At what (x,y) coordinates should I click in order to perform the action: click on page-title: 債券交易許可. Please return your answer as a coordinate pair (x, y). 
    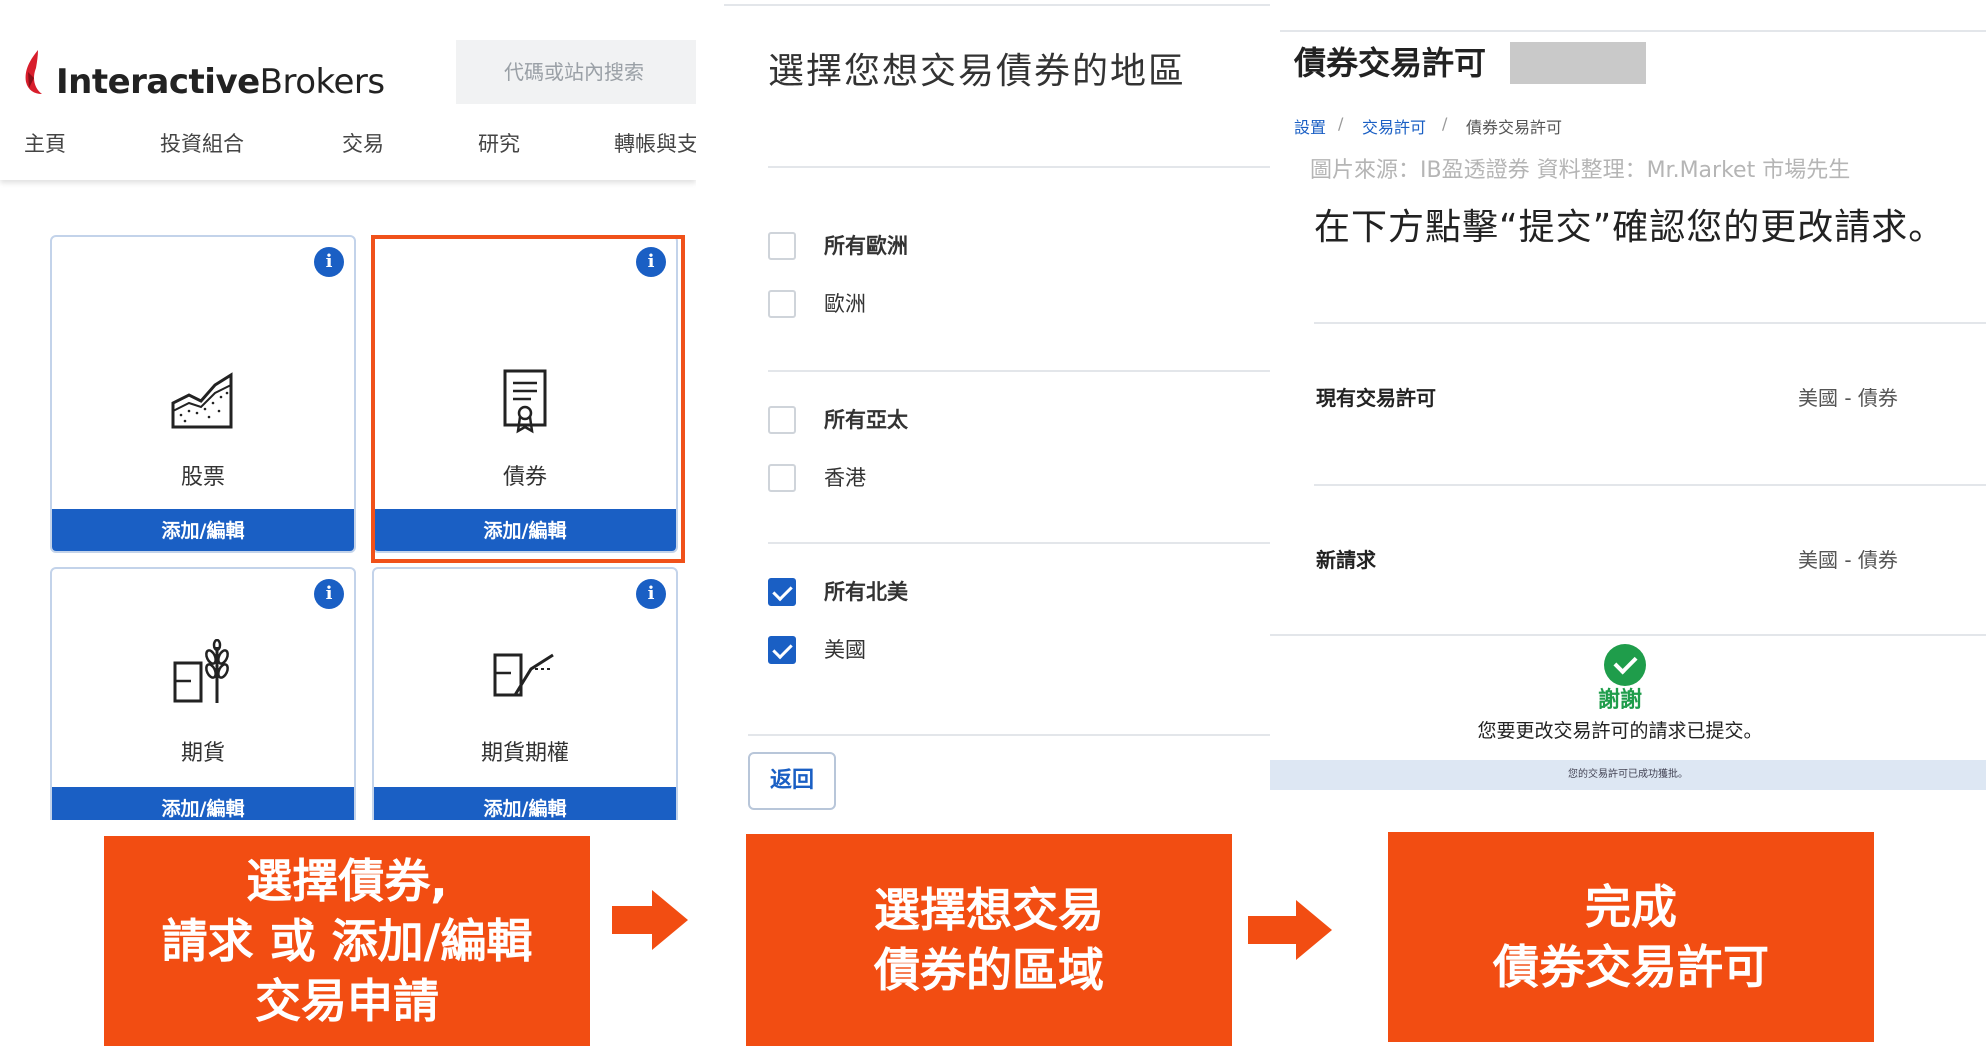
    Looking at the image, I should click on (1390, 63).